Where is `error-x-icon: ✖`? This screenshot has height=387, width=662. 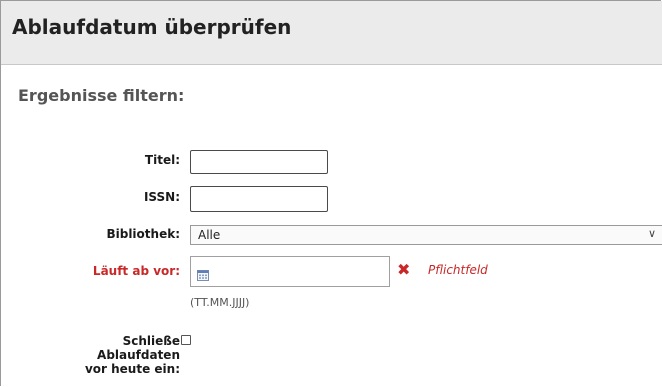
error-x-icon: ✖ is located at coordinates (404, 269).